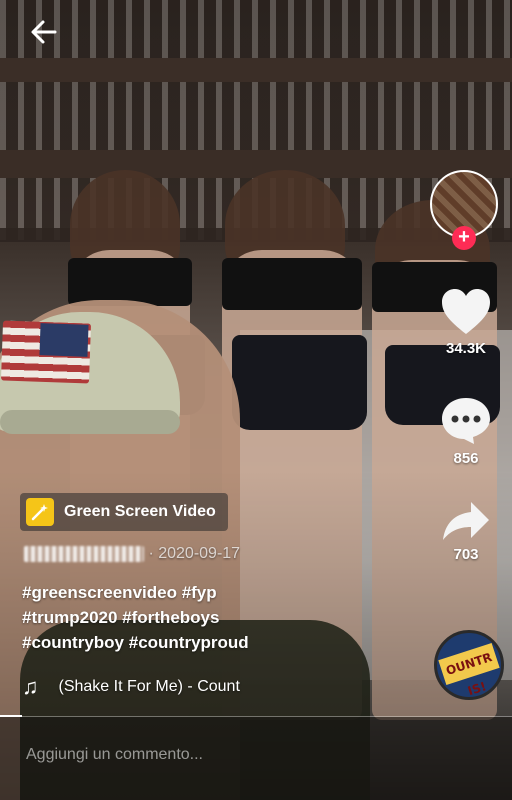 Image resolution: width=512 pixels, height=800 pixels. Describe the element at coordinates (464, 238) in the screenshot. I see `follow-plus-button: +` at that location.